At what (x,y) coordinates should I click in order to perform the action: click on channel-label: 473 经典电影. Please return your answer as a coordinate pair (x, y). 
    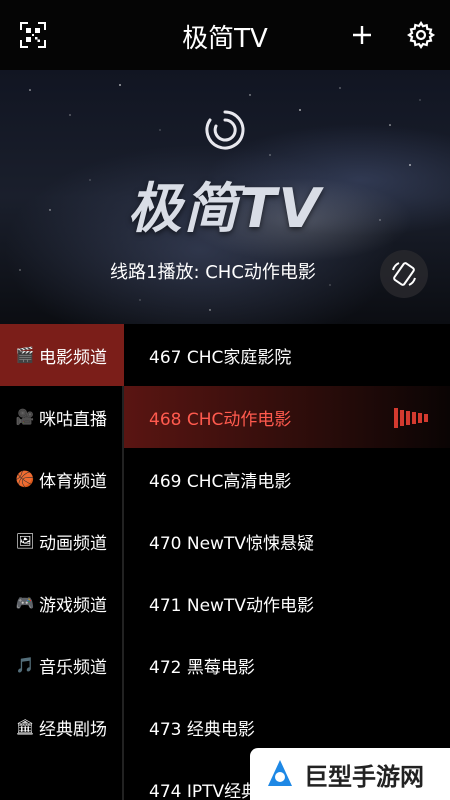
    Looking at the image, I should click on (202, 729).